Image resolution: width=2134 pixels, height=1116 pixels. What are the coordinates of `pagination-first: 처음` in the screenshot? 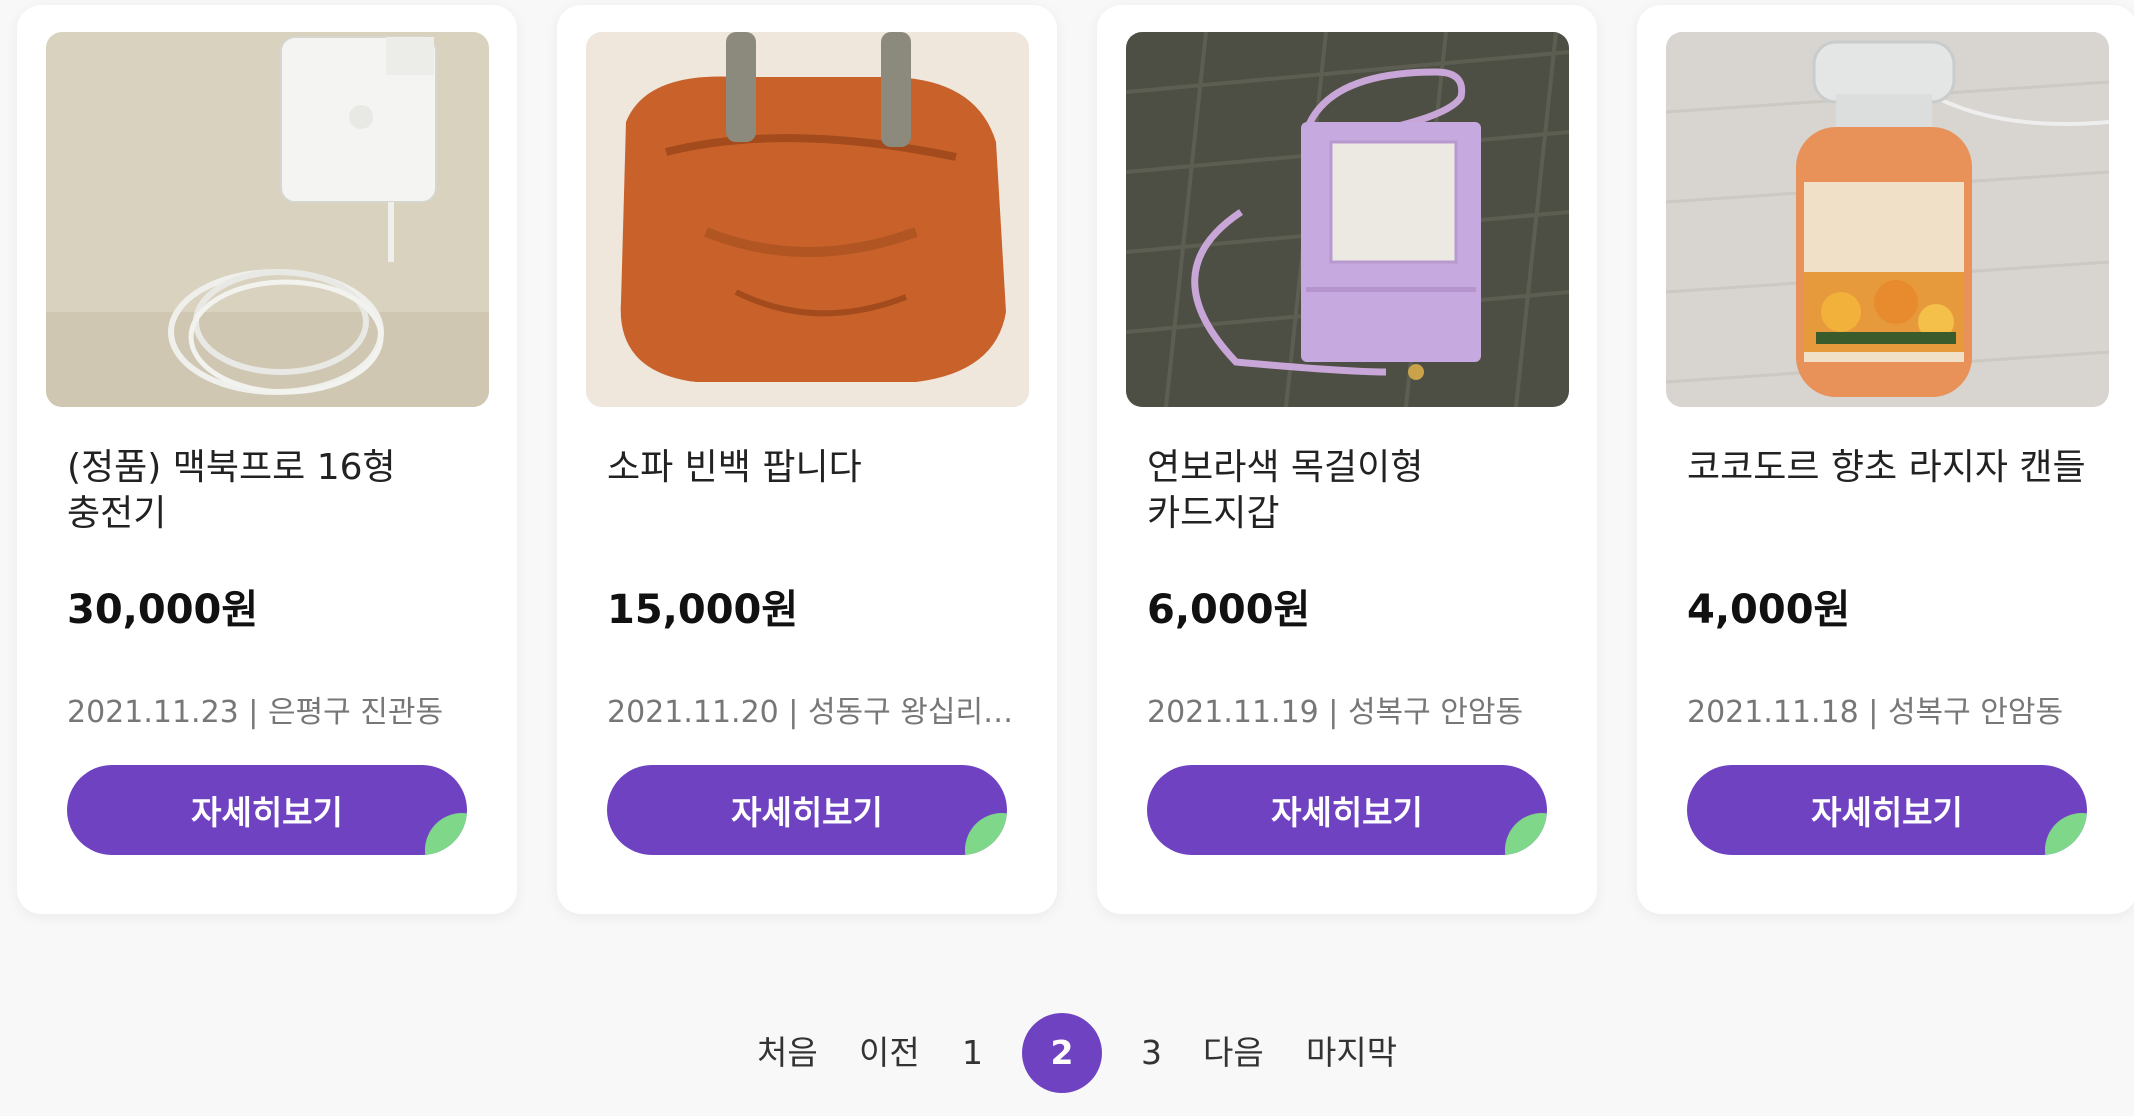 It's located at (787, 1053).